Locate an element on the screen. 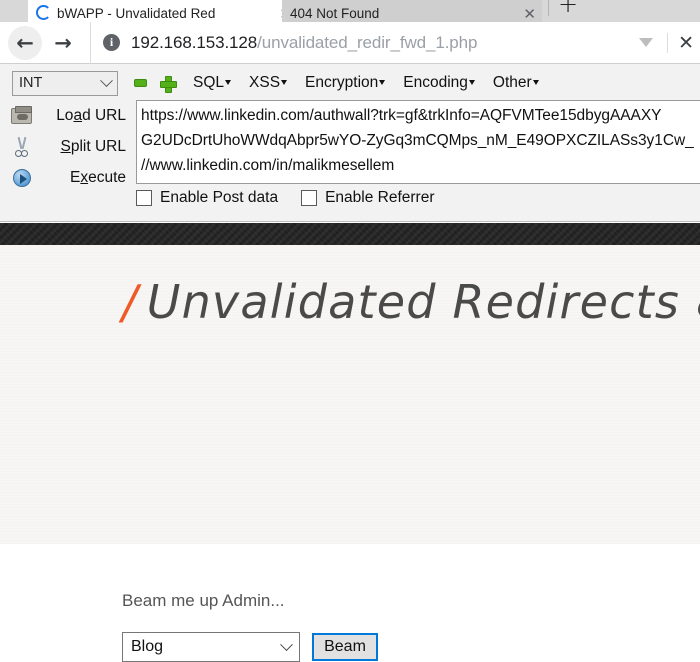 This screenshot has height=662, width=700. hackbar-menu-other: Other is located at coordinates (516, 83).